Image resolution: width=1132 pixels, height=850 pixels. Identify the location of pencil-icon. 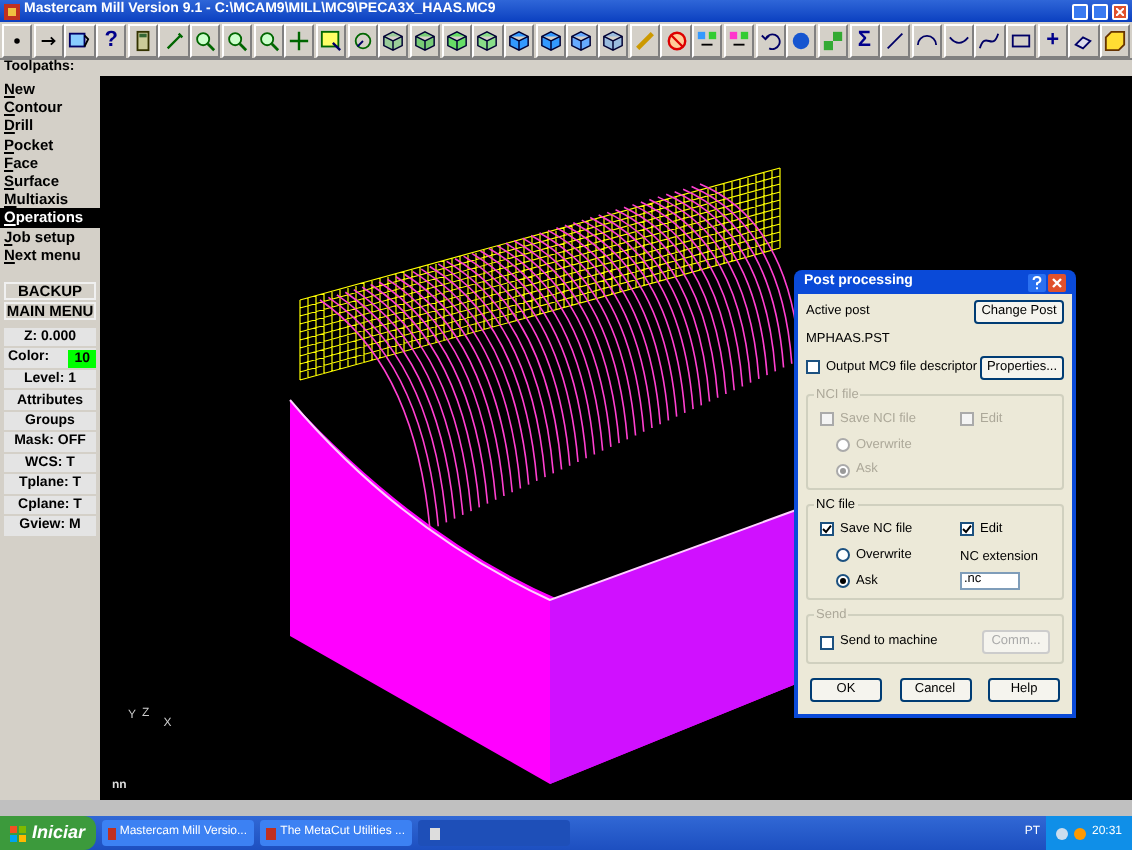
(644, 40).